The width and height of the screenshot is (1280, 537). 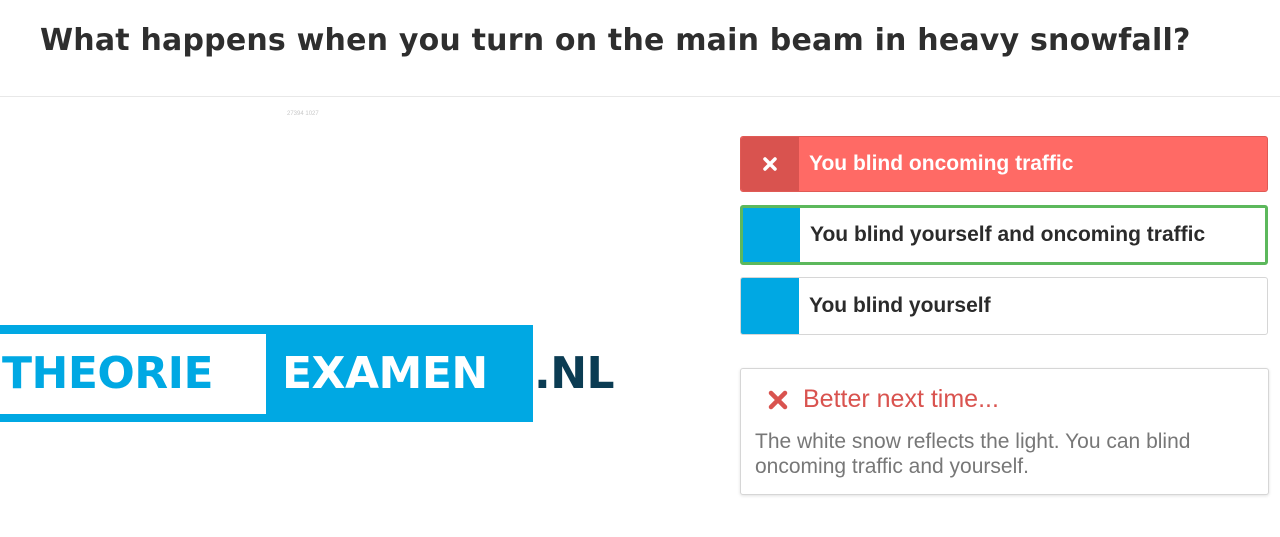 What do you see at coordinates (385, 373) in the screenshot?
I see `logo-text-examen: EXAMEN` at bounding box center [385, 373].